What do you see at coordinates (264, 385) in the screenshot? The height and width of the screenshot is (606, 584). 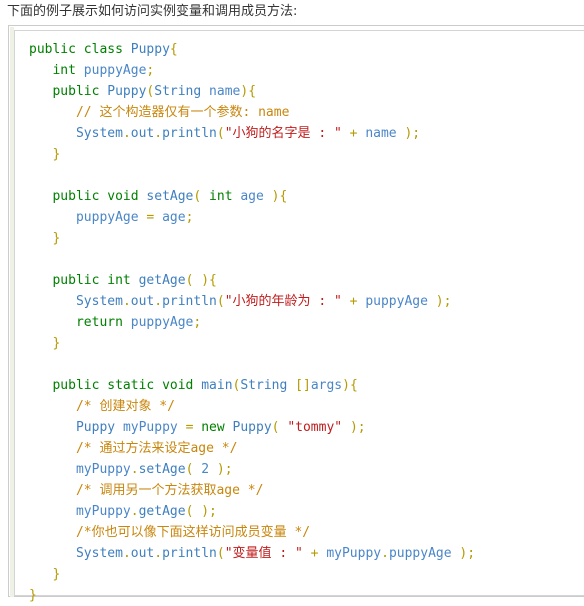 I see `code-token-typ: String` at bounding box center [264, 385].